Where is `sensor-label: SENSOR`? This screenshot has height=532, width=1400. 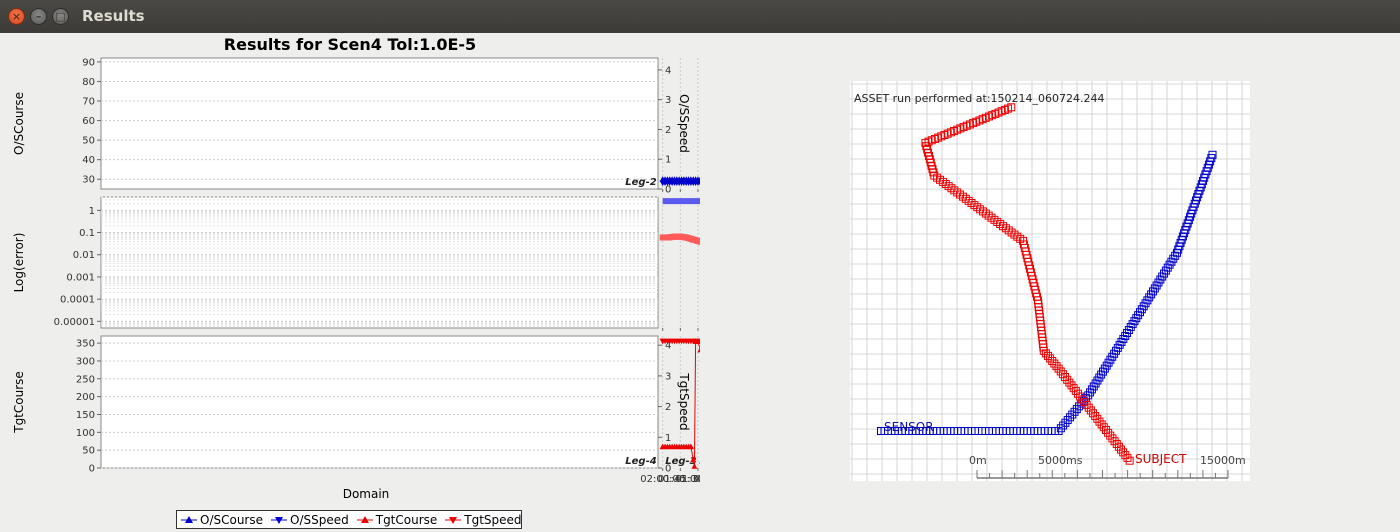 sensor-label: SENSOR is located at coordinates (909, 427).